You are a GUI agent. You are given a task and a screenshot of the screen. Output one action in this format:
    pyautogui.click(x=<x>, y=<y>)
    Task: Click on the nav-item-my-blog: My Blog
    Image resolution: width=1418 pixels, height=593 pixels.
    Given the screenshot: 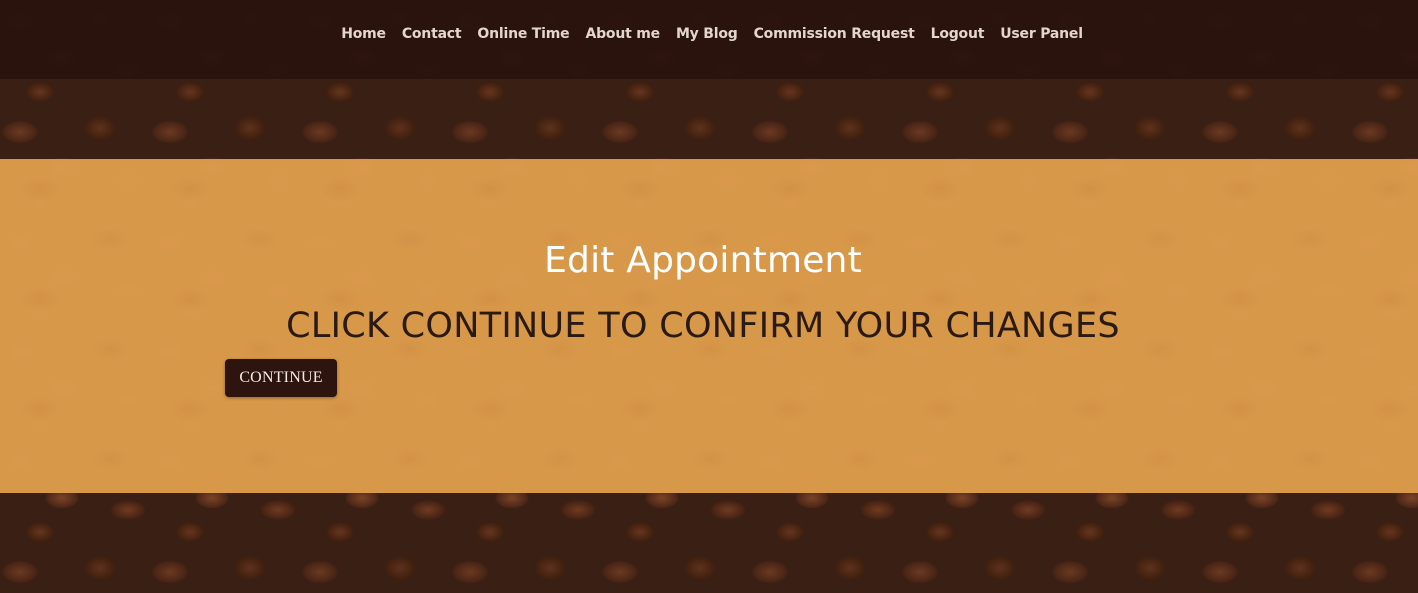 What is the action you would take?
    pyautogui.click(x=707, y=34)
    